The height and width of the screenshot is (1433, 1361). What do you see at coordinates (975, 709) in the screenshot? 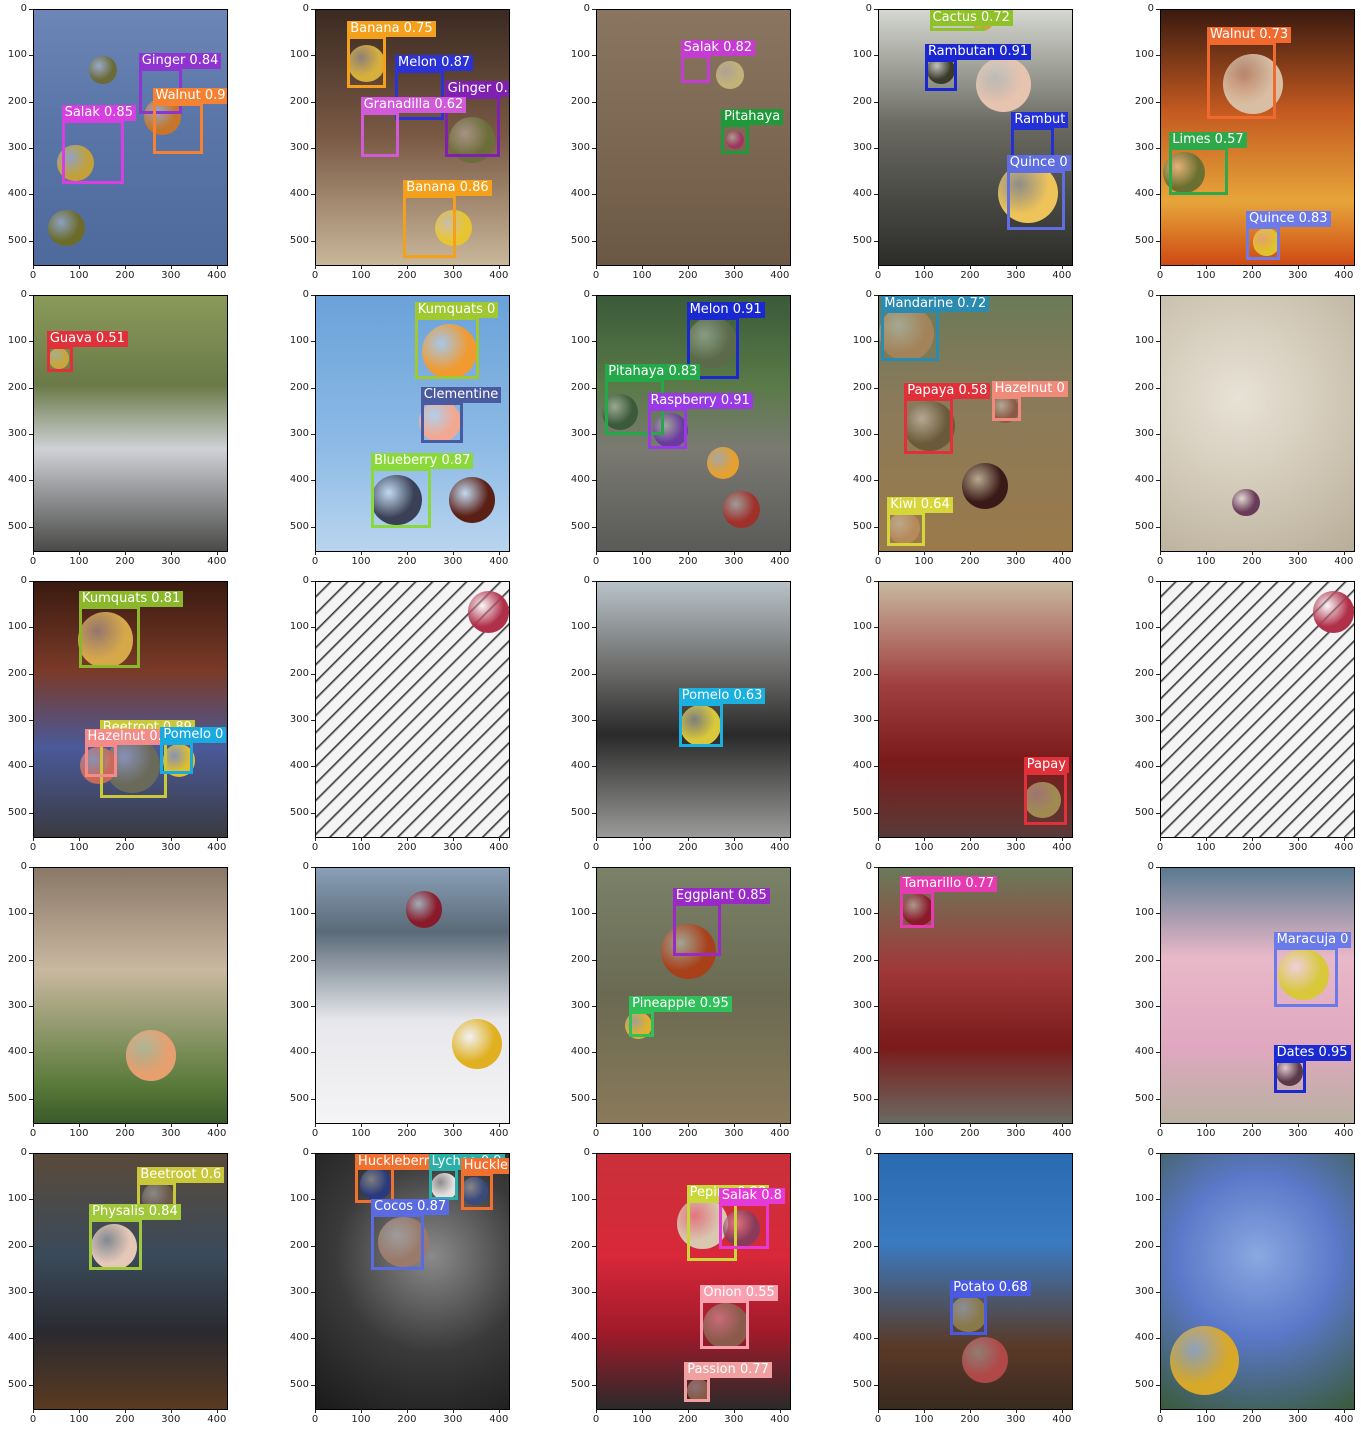
I see `panel-image: Papay` at bounding box center [975, 709].